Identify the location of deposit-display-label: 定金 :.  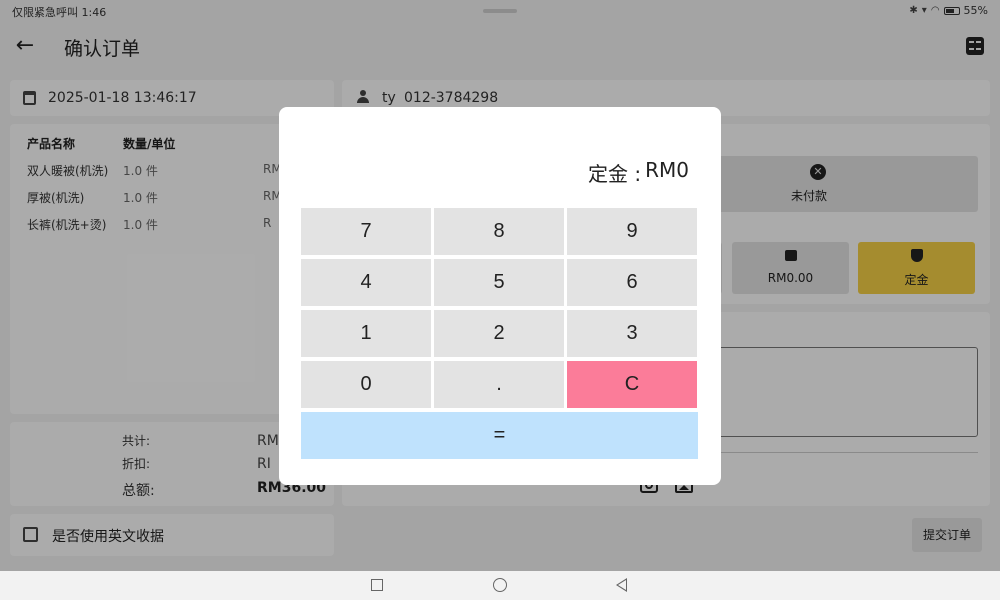
(615, 174).